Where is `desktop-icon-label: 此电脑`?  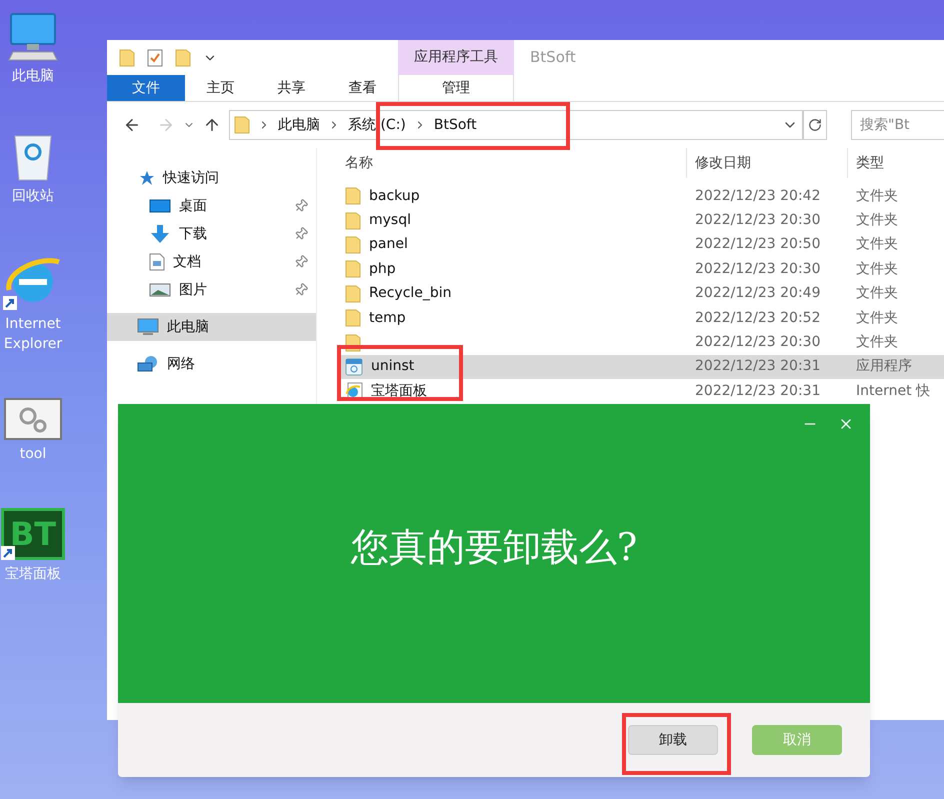
desktop-icon-label: 此电脑 is located at coordinates (33, 76).